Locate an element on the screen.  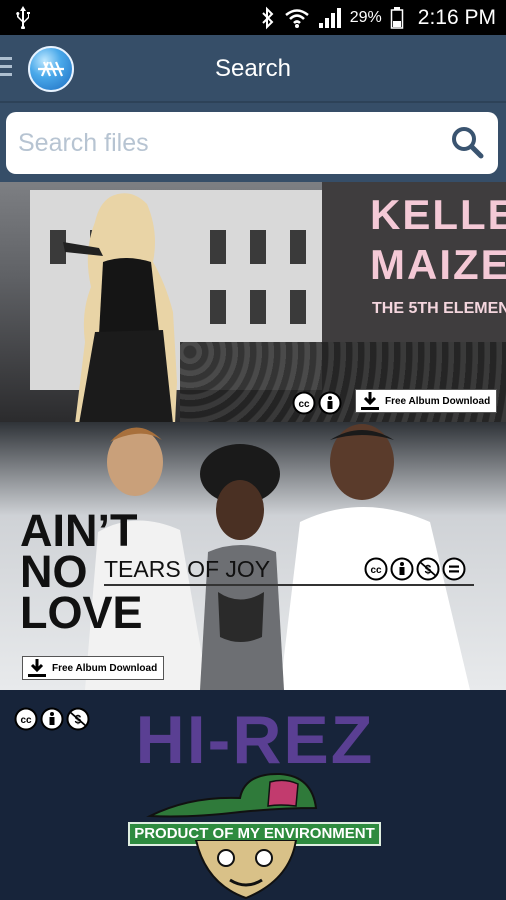
signal-icon is located at coordinates (329, 17).